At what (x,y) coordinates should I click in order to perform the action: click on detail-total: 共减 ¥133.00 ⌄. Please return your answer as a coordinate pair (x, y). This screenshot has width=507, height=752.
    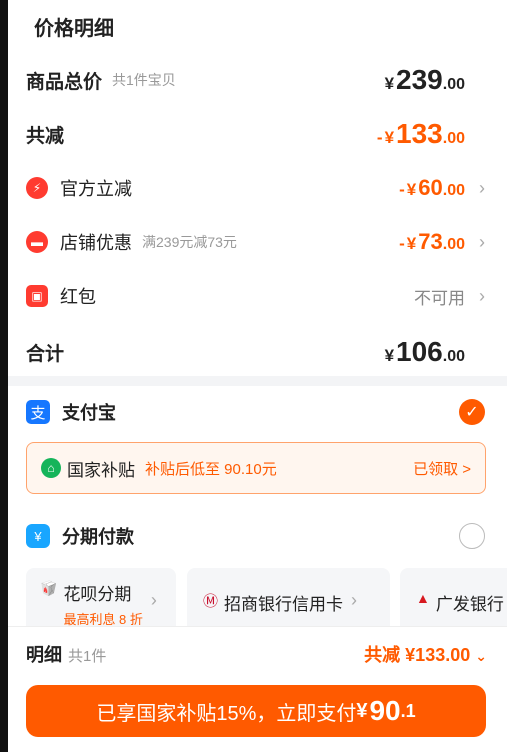
    Looking at the image, I should click on (425, 654).